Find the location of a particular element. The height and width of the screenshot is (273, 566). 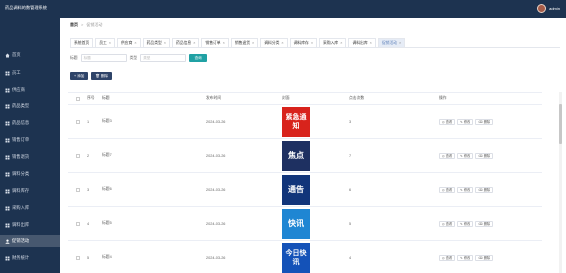

app-title: 药品调料的数管理系统 is located at coordinates (26, 7).